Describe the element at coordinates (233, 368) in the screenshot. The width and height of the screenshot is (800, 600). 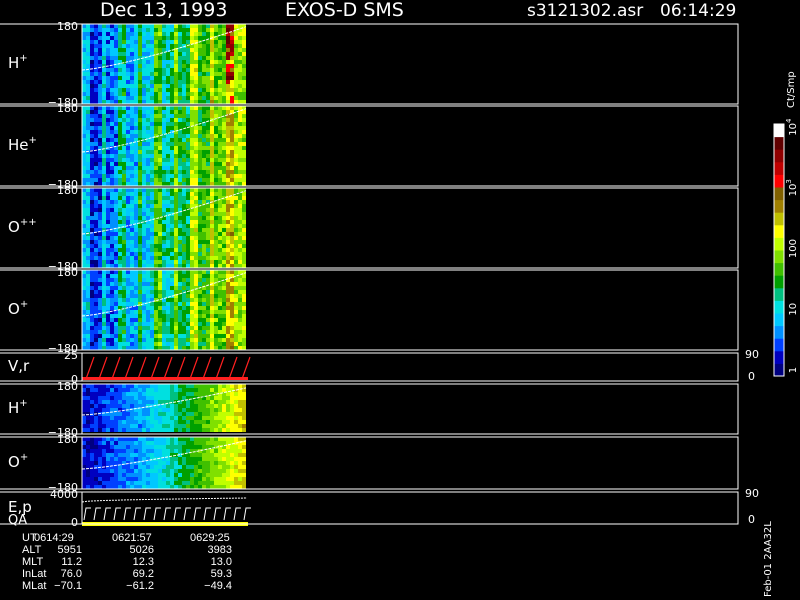
I see `velocity-sweep` at that location.